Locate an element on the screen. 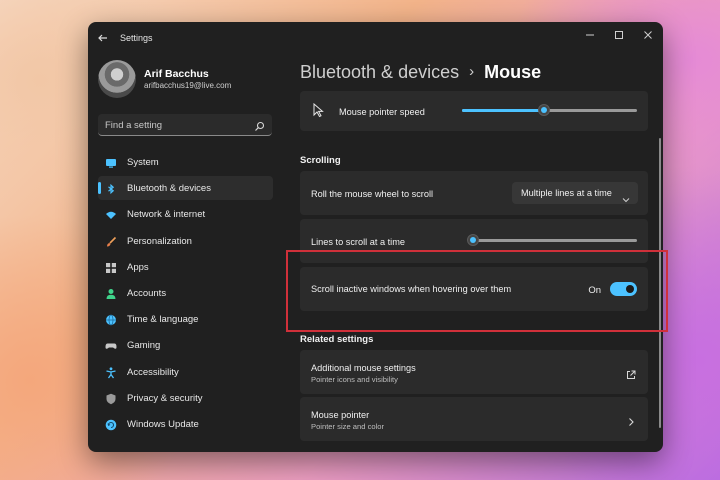 Image resolution: width=720 pixels, height=480 pixels. maximize-icon is located at coordinates (619, 35).